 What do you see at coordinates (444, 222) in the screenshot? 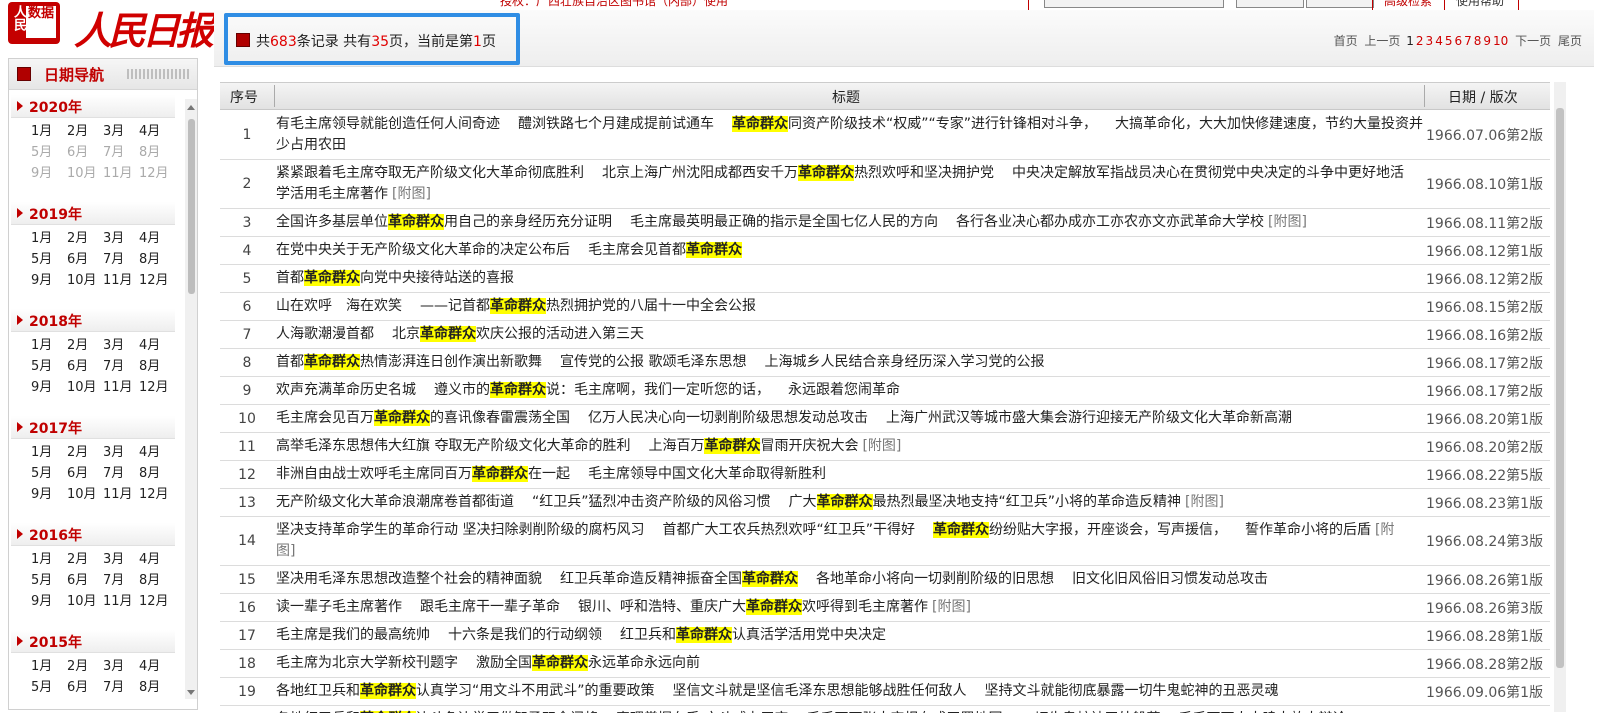
I see `title-segment: 全国许多基层单位革命群众用自己的亲身经历充分证明` at bounding box center [444, 222].